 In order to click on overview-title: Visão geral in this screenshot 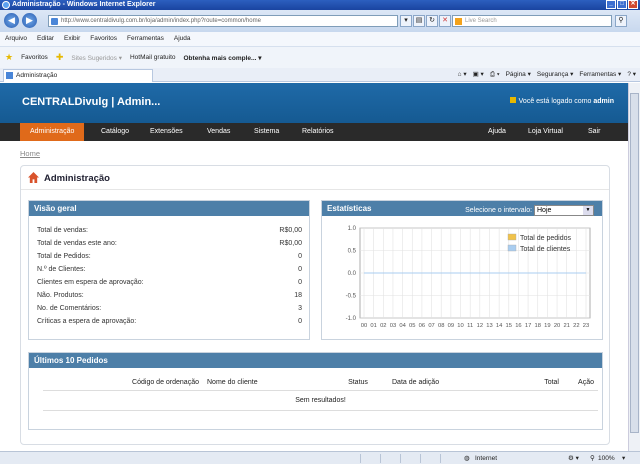, I will do `click(169, 208)`.